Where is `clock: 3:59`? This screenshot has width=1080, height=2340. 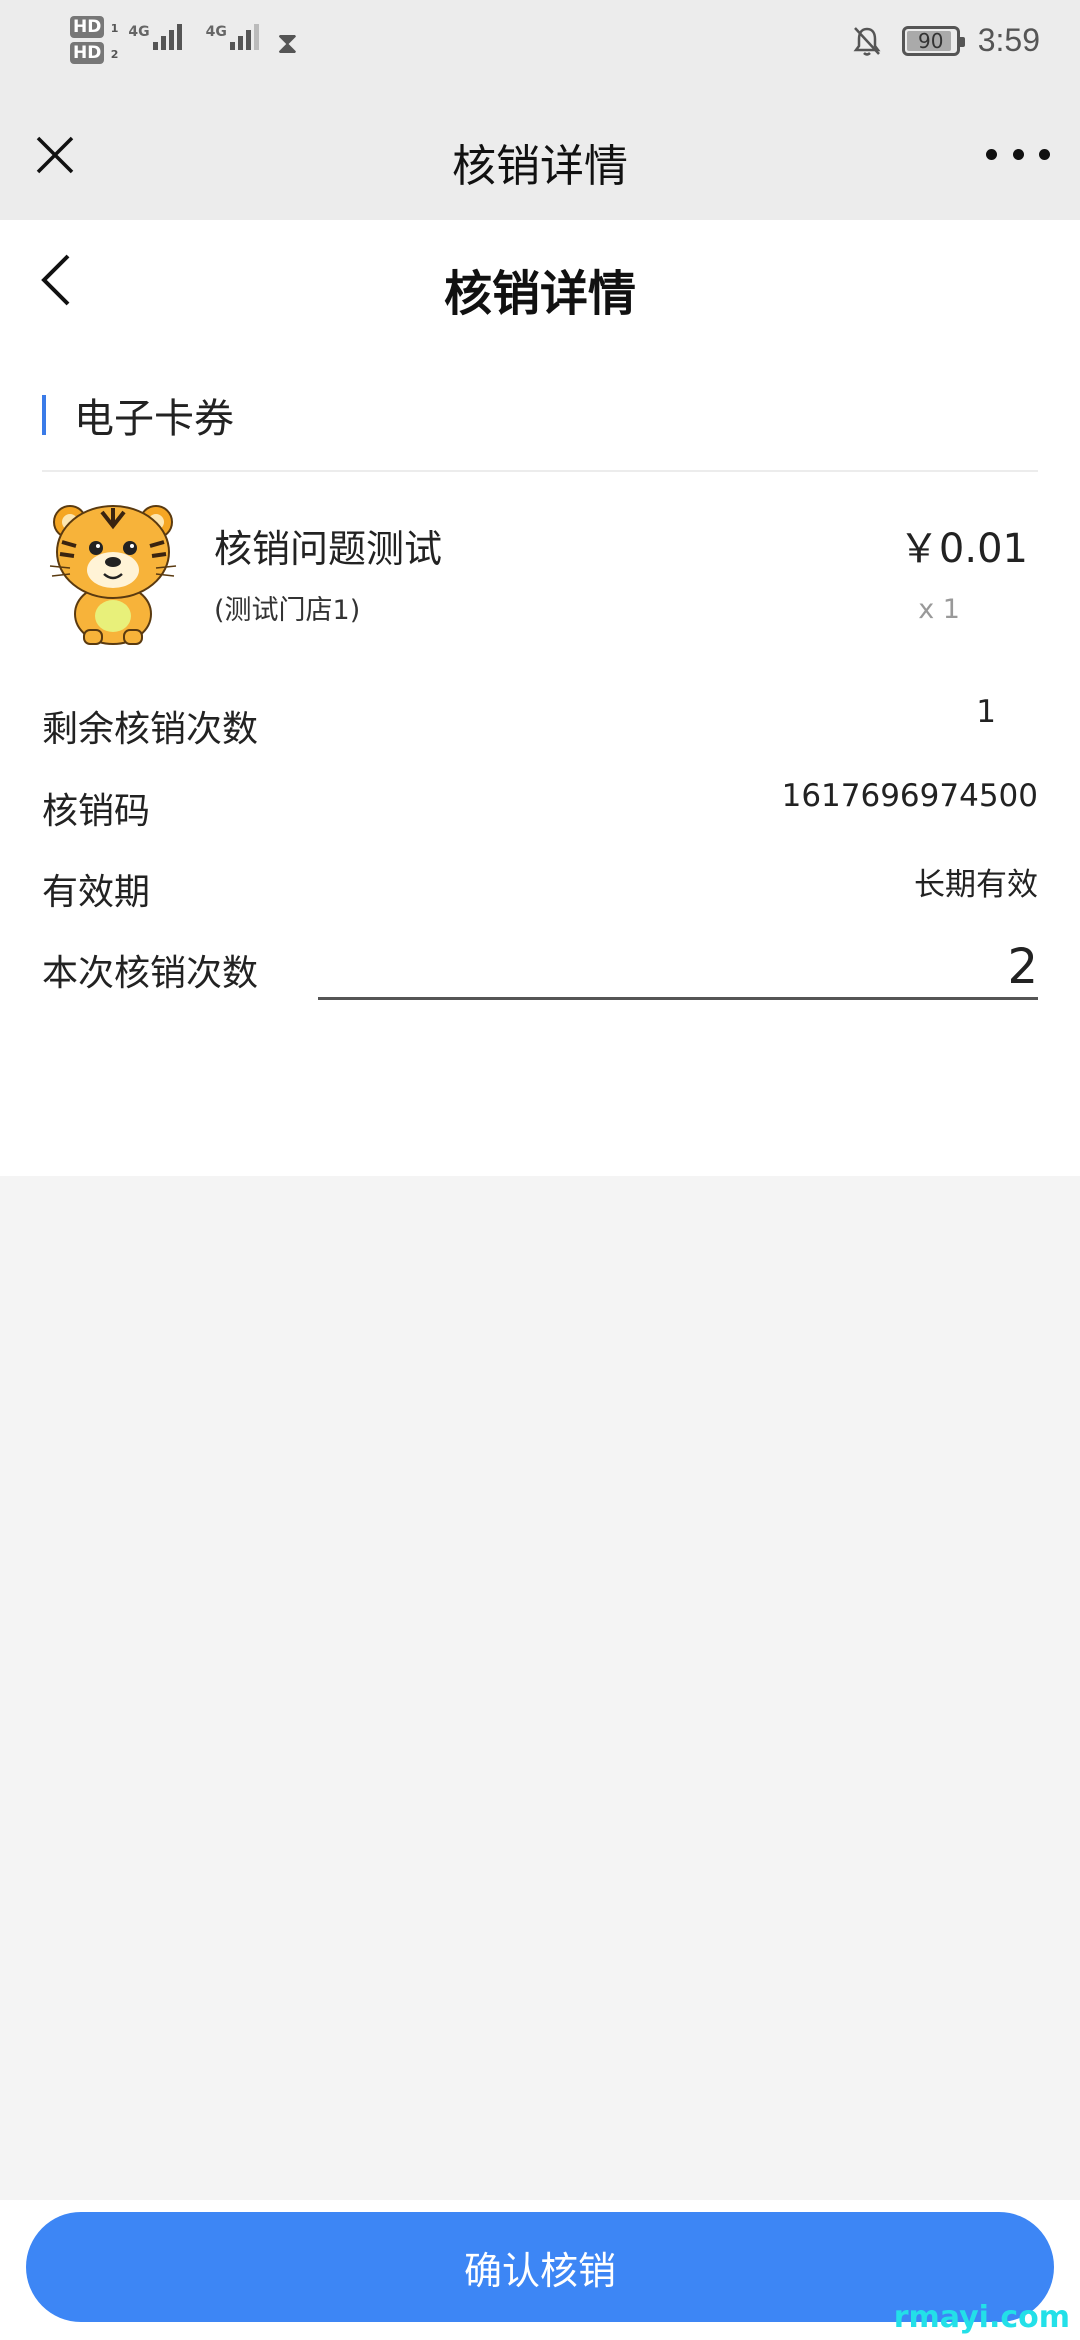
clock: 3:59 is located at coordinates (1008, 40).